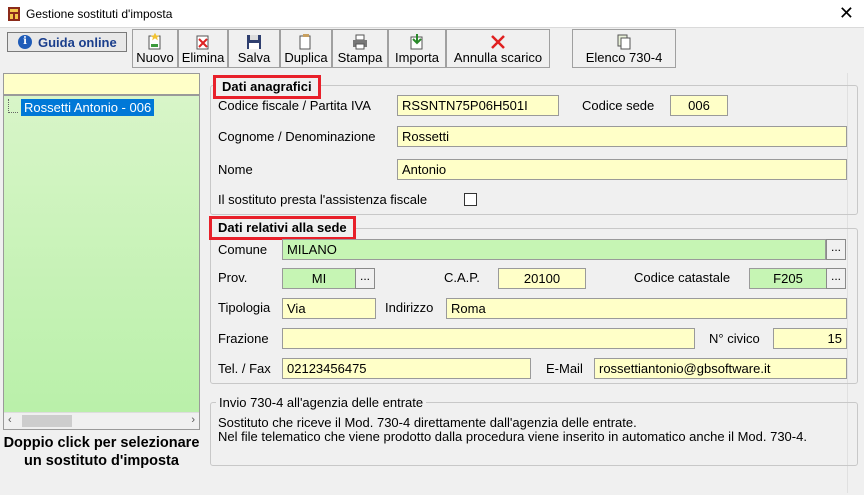 Image resolution: width=864 pixels, height=495 pixels. I want to click on street-type-field: Via, so click(329, 308).